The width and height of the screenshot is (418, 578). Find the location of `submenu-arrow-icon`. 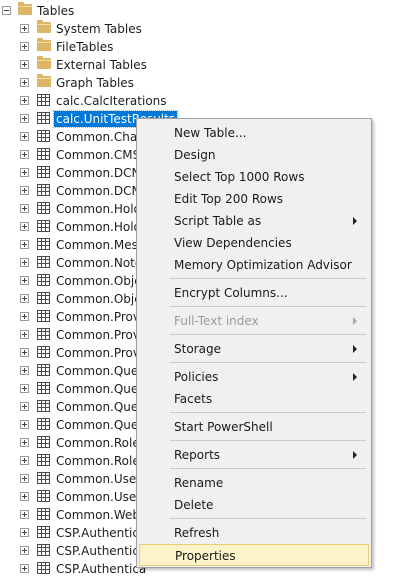

submenu-arrow-icon is located at coordinates (355, 377).